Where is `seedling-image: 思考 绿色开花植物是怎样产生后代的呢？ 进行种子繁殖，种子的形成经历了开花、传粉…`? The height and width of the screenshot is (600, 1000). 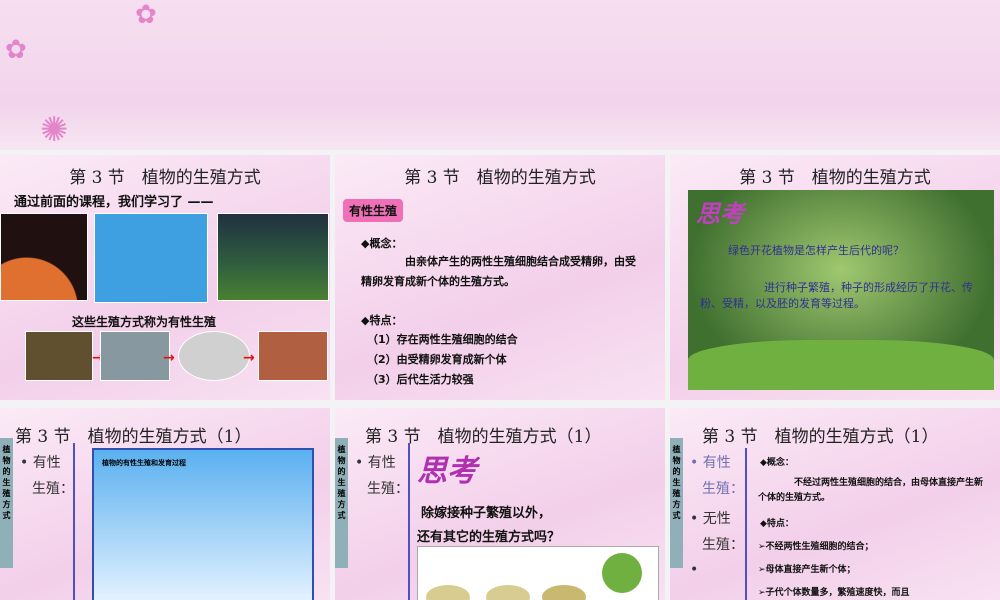
seedling-image: 思考 绿色开花植物是怎样产生后代的呢？ 进行种子繁殖，种子的形成经历了开花、传粉… is located at coordinates (841, 290).